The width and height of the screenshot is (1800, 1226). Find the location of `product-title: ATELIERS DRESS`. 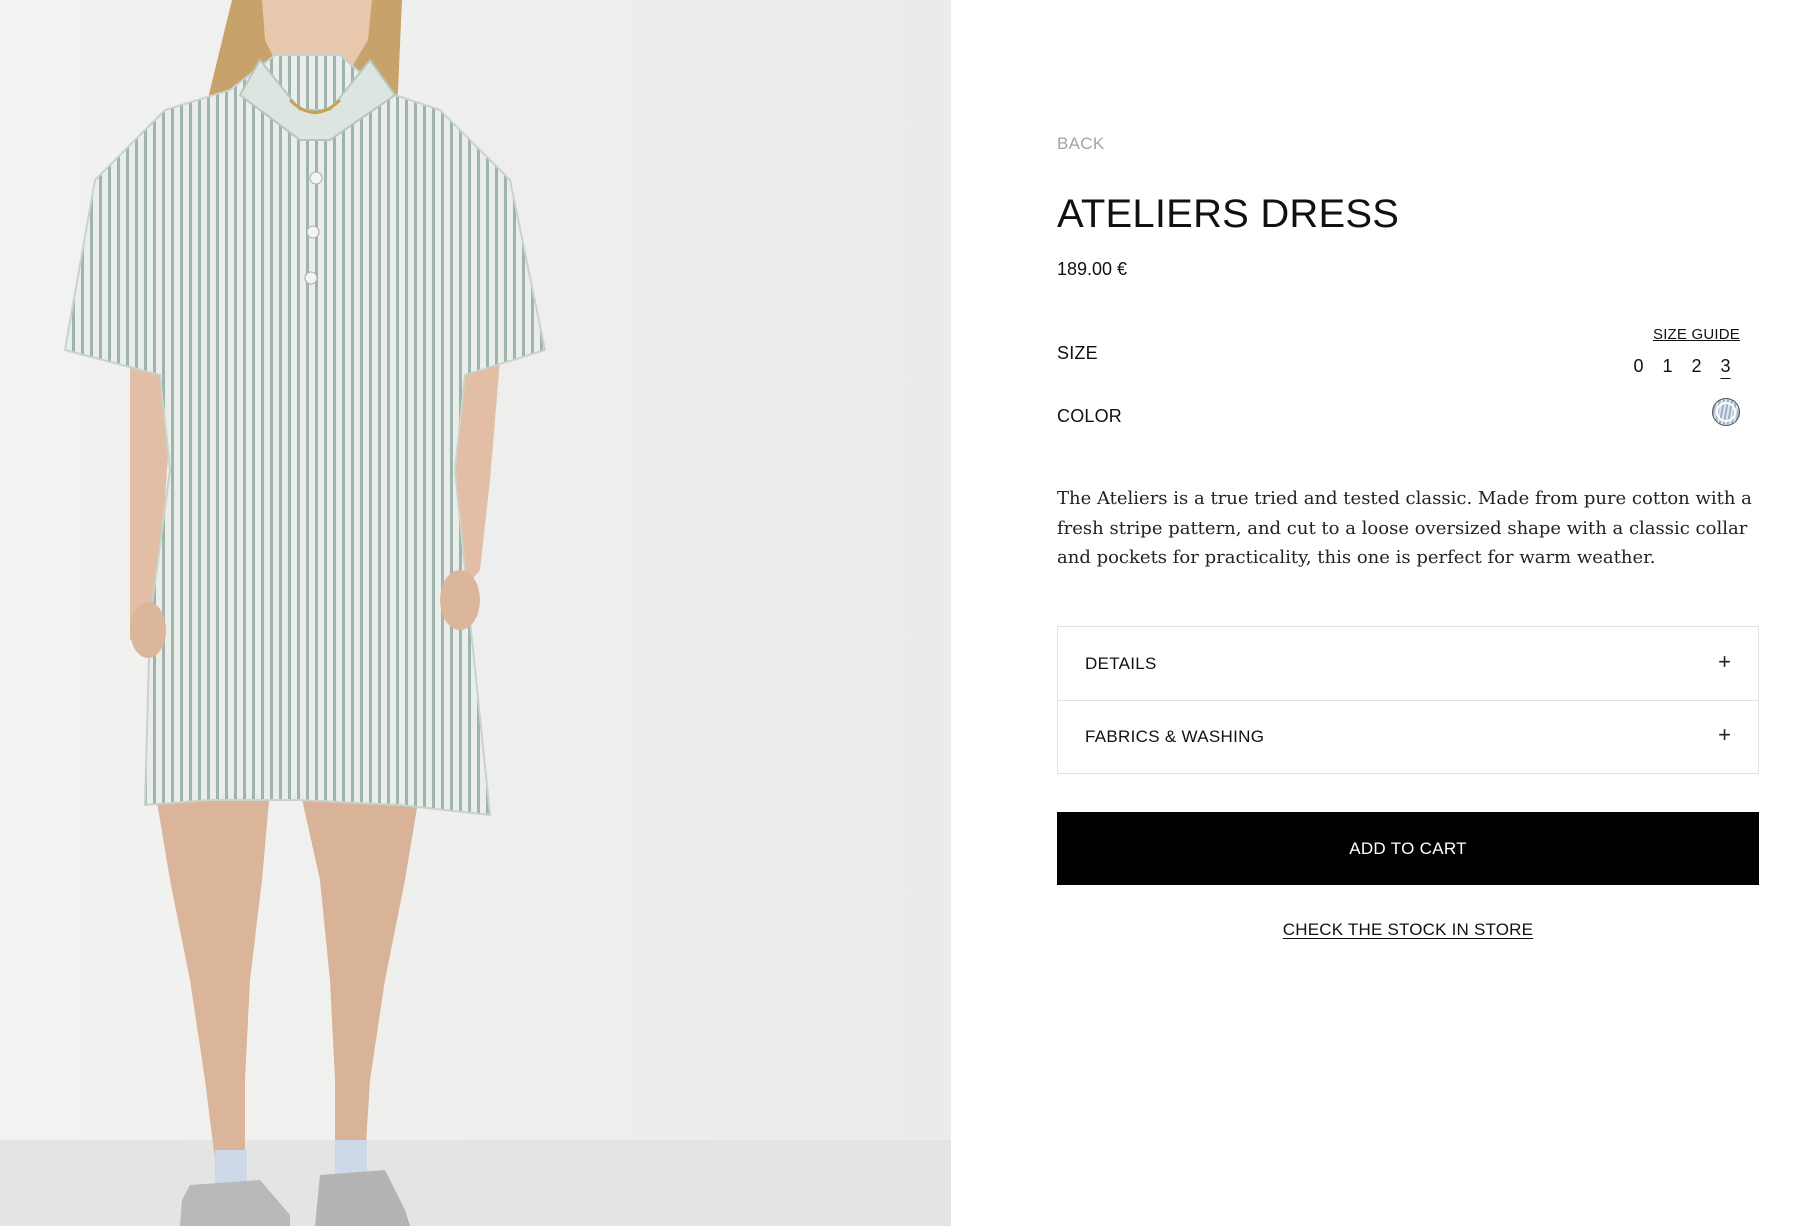

product-title: ATELIERS DRESS is located at coordinates (1228, 214).